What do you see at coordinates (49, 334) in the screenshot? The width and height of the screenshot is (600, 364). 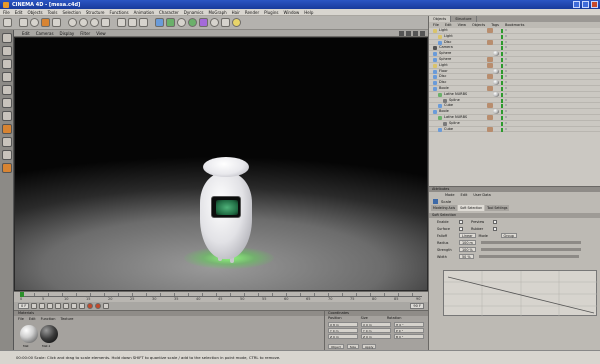 I see `material-swatch-dark` at bounding box center [49, 334].